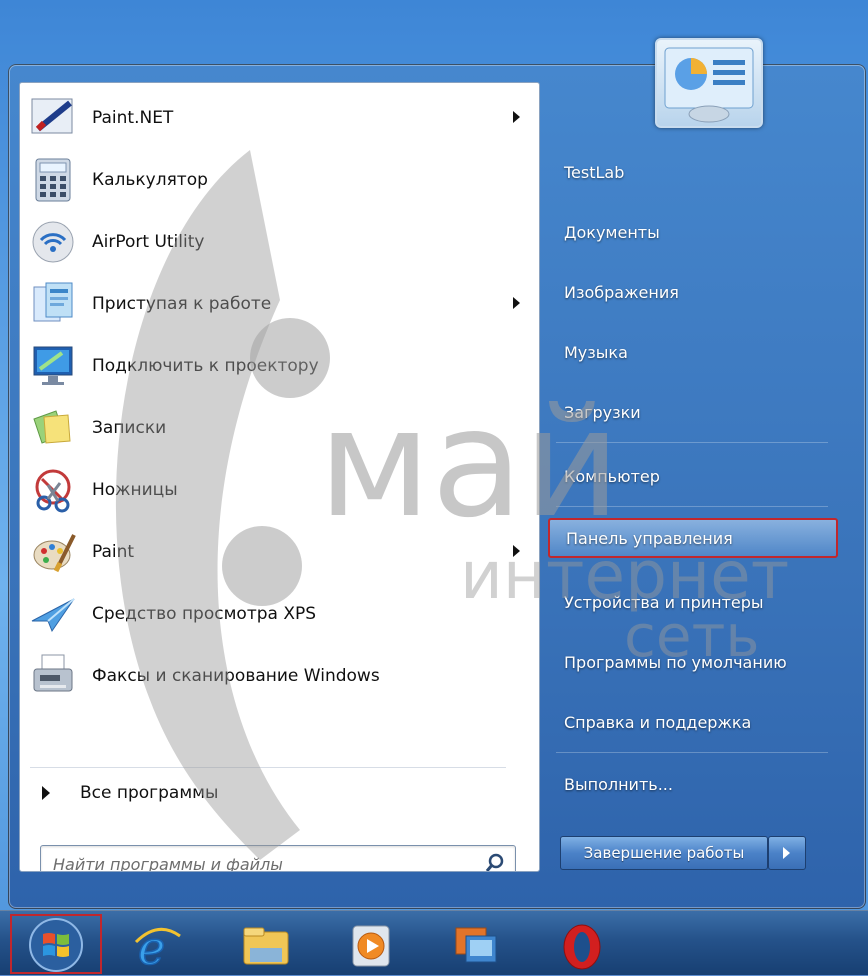 The height and width of the screenshot is (976, 868). I want to click on airport-icon, so click(53, 242).